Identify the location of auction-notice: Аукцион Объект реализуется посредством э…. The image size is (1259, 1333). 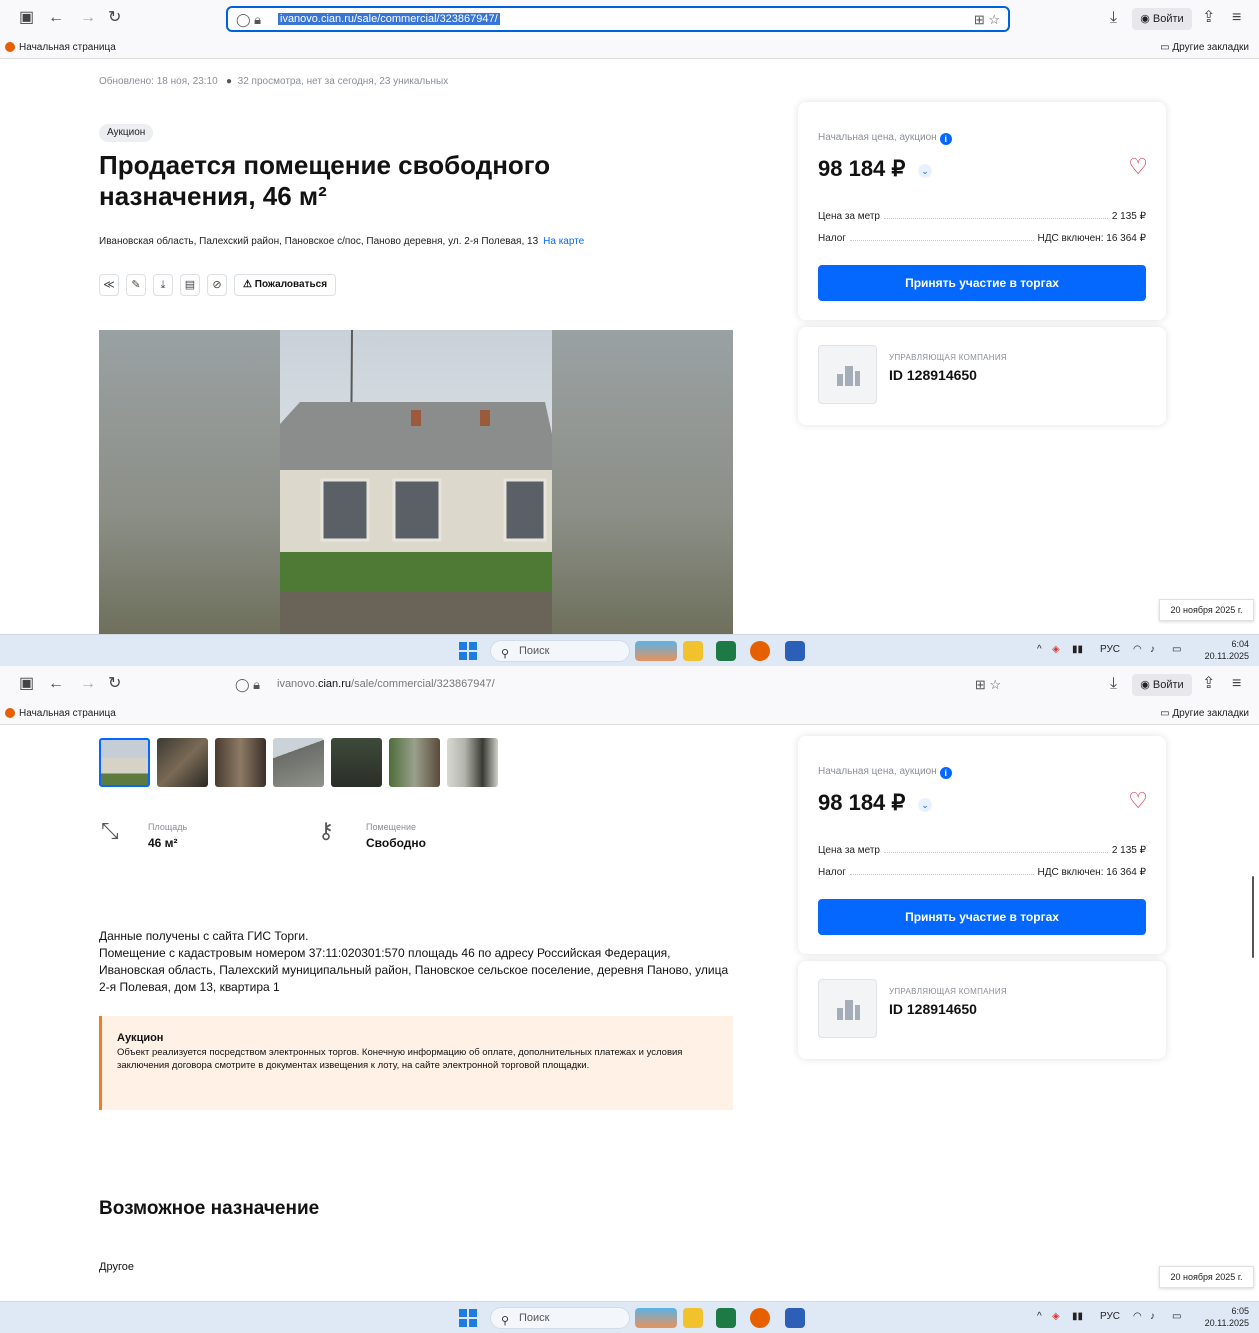
(416, 1063).